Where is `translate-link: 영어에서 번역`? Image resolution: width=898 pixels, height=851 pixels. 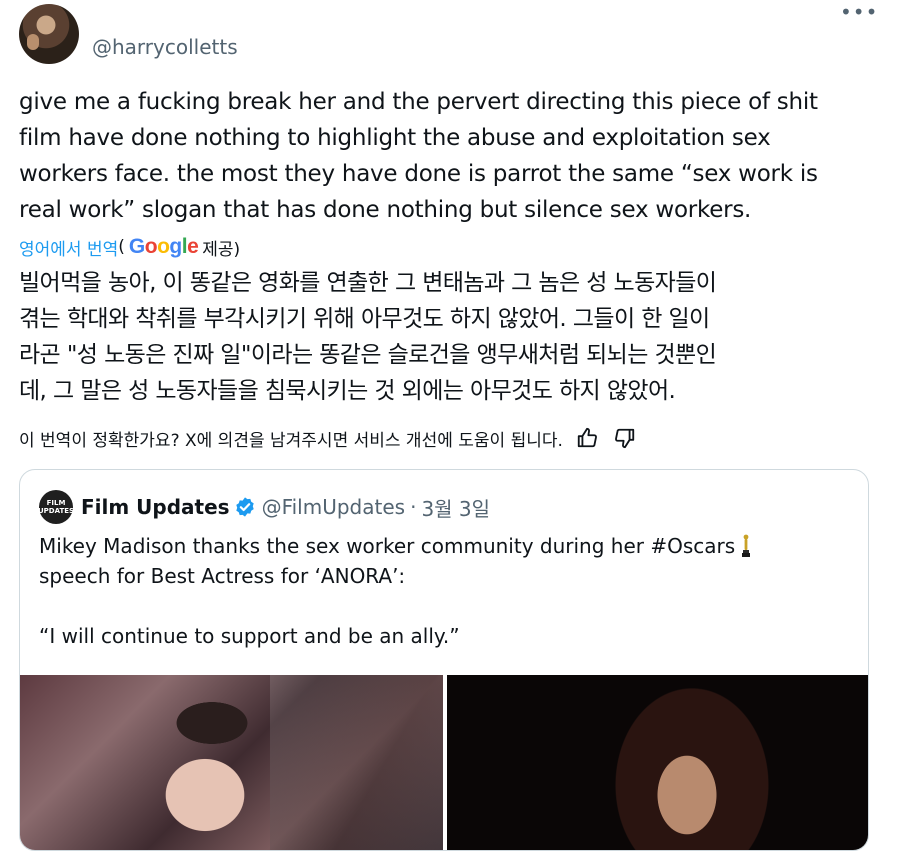 translate-link: 영어에서 번역 is located at coordinates (68, 247).